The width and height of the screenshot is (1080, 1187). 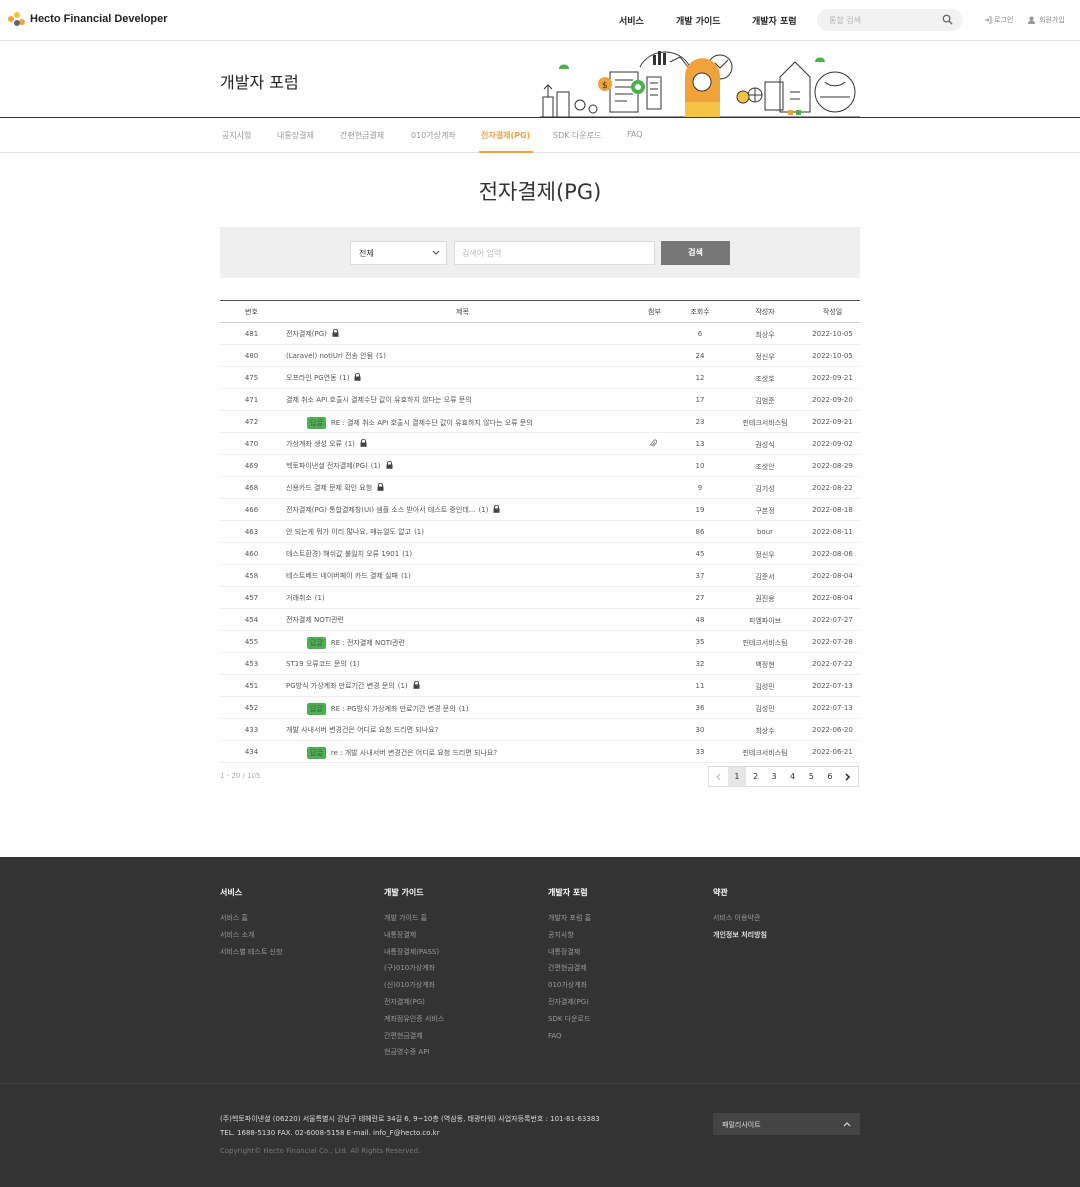 What do you see at coordinates (848, 776) in the screenshot?
I see `next-page-button` at bounding box center [848, 776].